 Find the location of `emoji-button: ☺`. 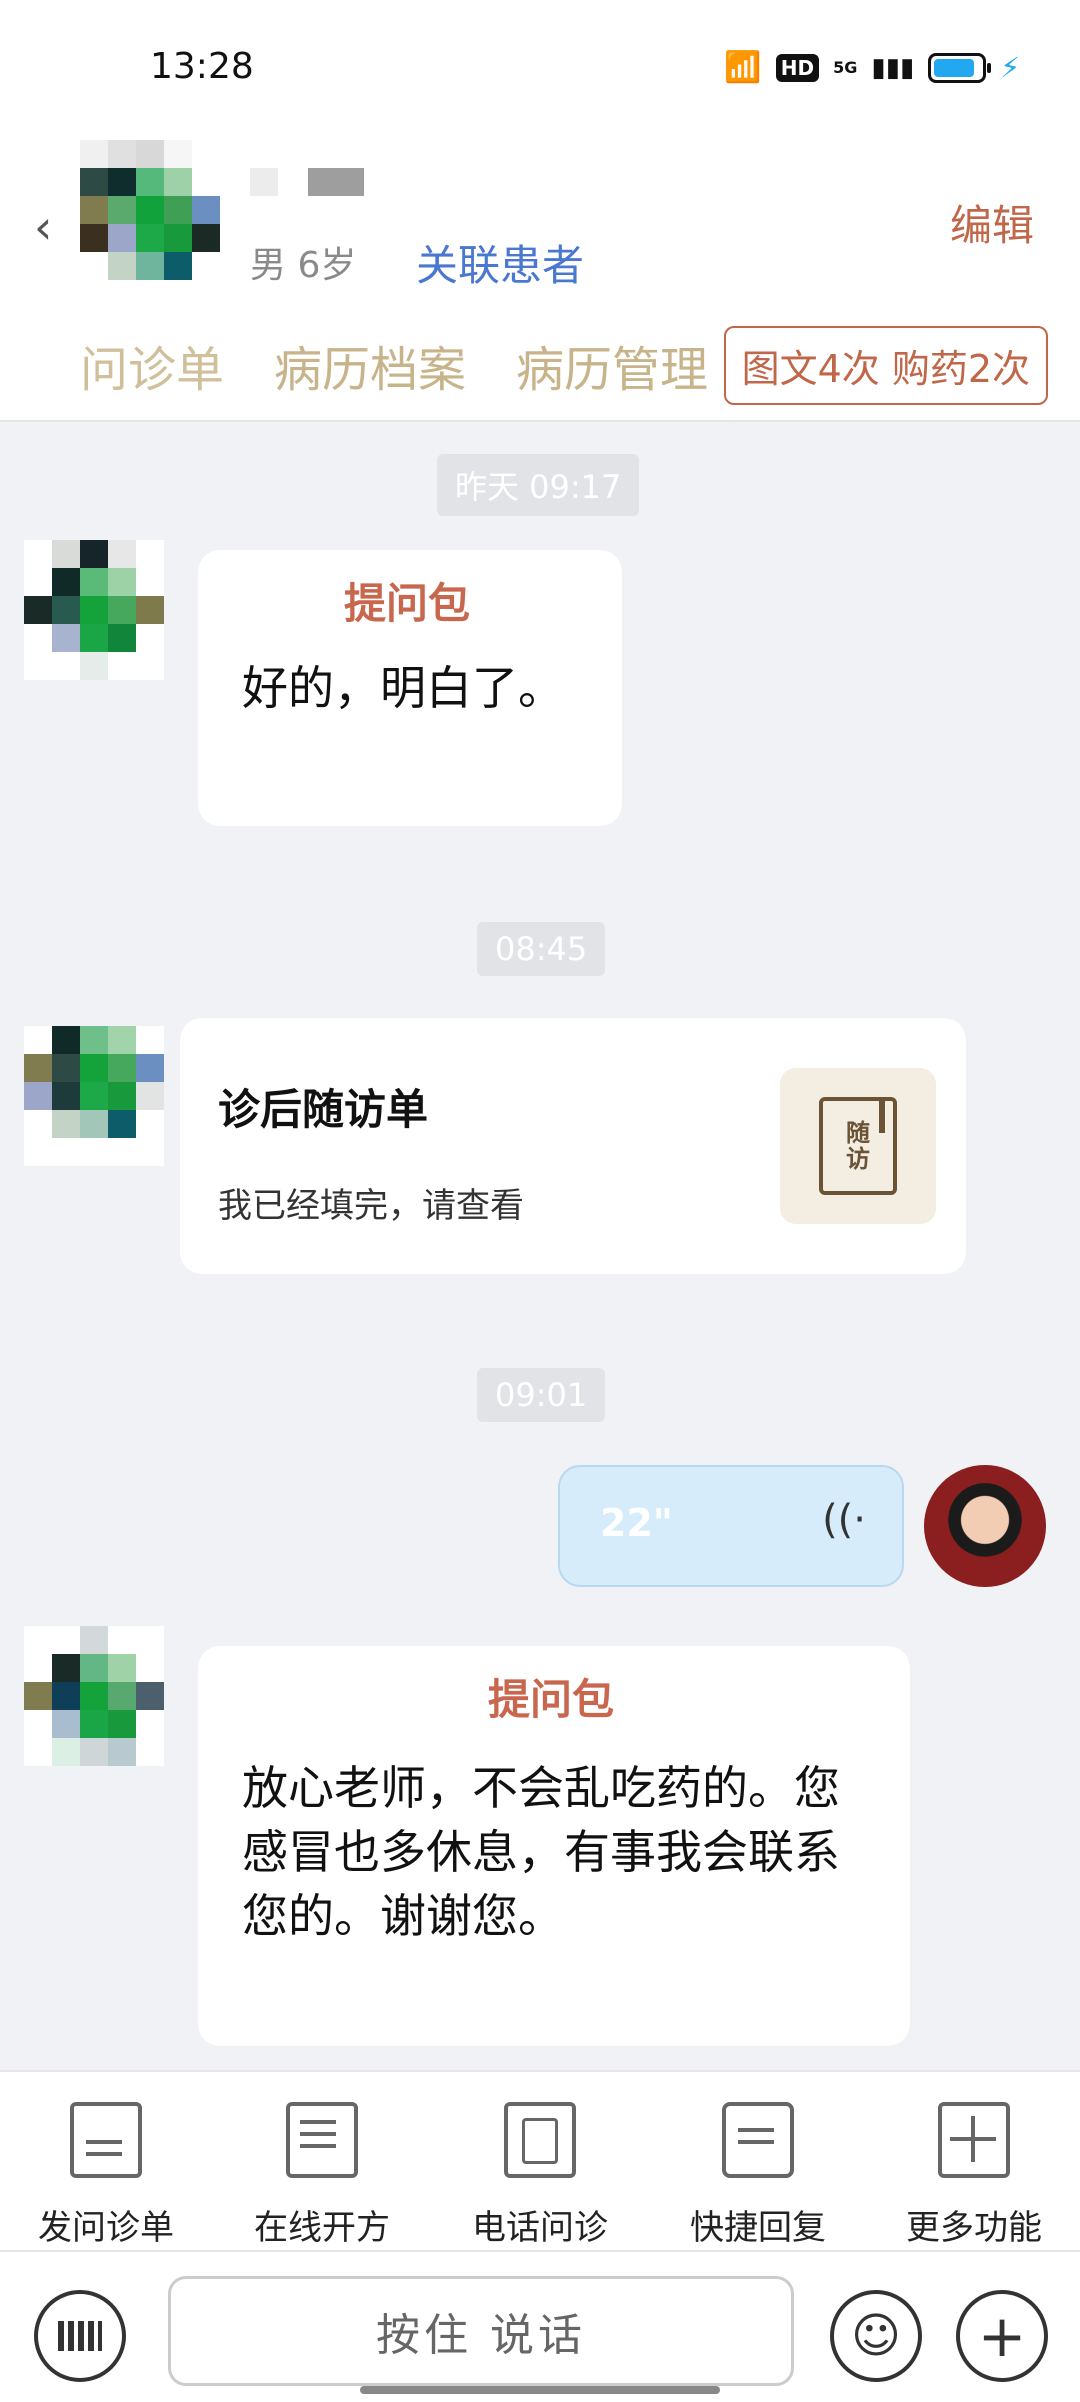

emoji-button: ☺ is located at coordinates (876, 2336).